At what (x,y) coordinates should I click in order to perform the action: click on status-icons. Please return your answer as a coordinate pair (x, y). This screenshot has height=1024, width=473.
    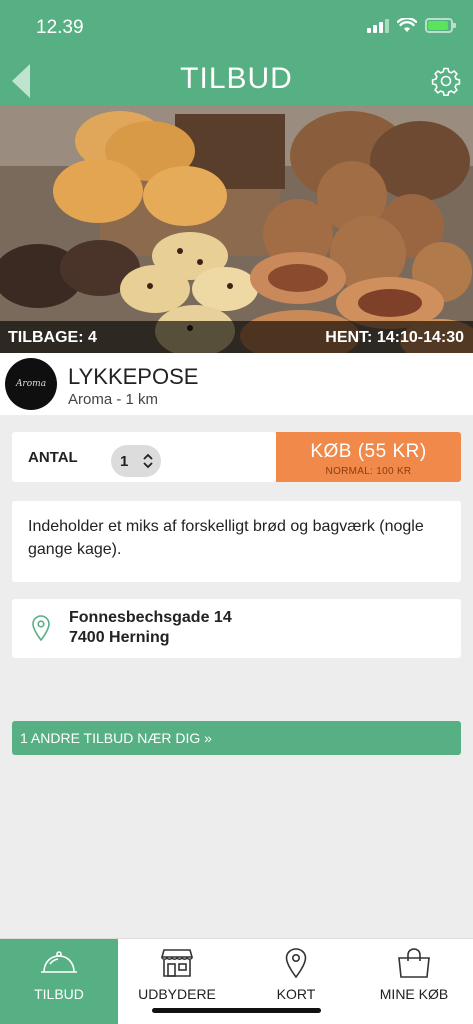
    Looking at the image, I should click on (411, 25).